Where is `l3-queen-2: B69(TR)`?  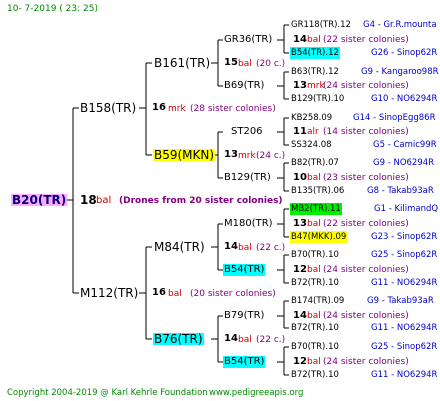 l3-queen-2: B69(TR) is located at coordinates (244, 86).